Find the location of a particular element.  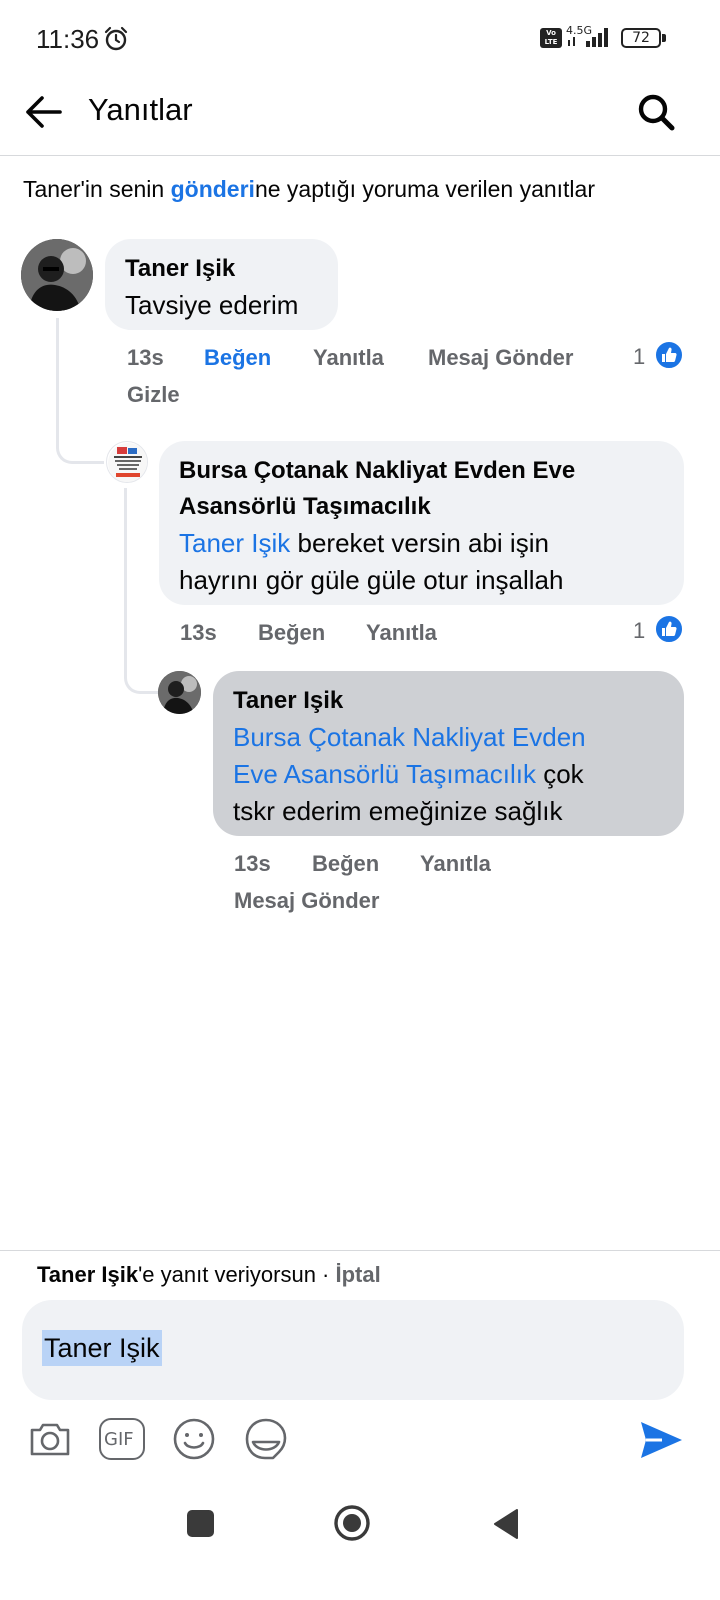

reply-input-value: Taner Işik is located at coordinates (102, 1348).